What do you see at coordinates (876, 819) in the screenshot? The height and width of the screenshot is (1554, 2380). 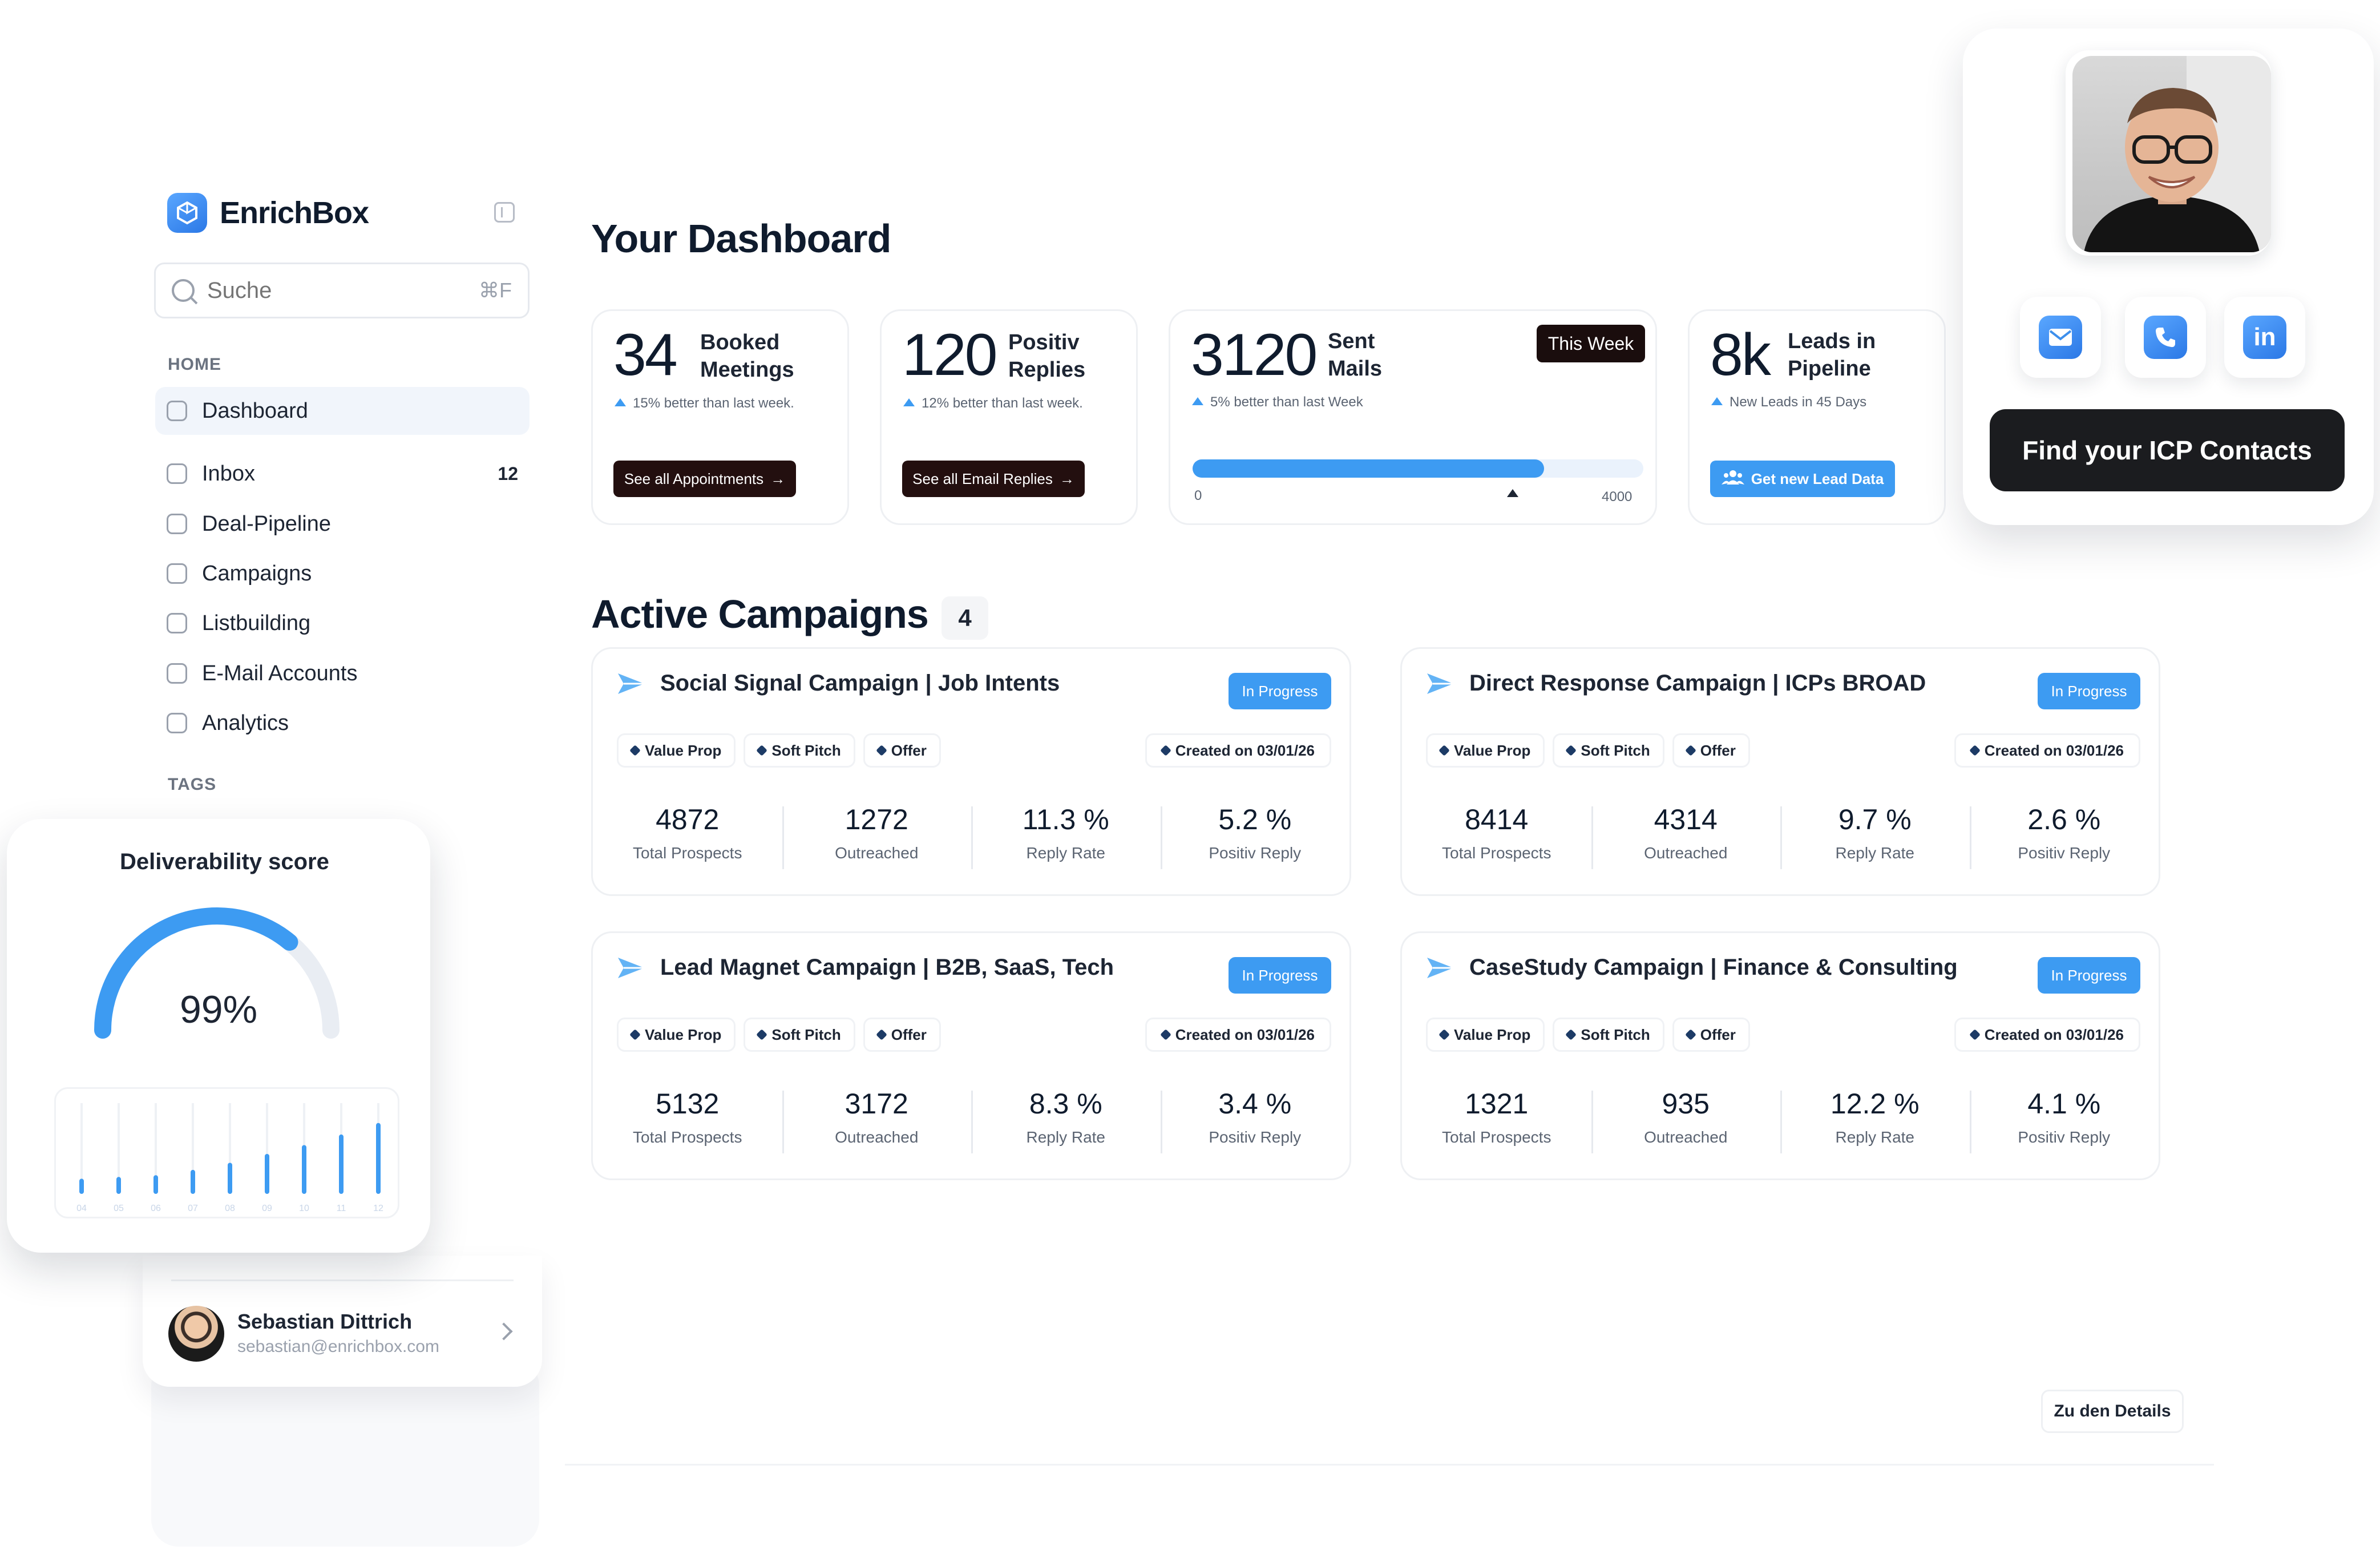 I see `metric-value: 1272` at bounding box center [876, 819].